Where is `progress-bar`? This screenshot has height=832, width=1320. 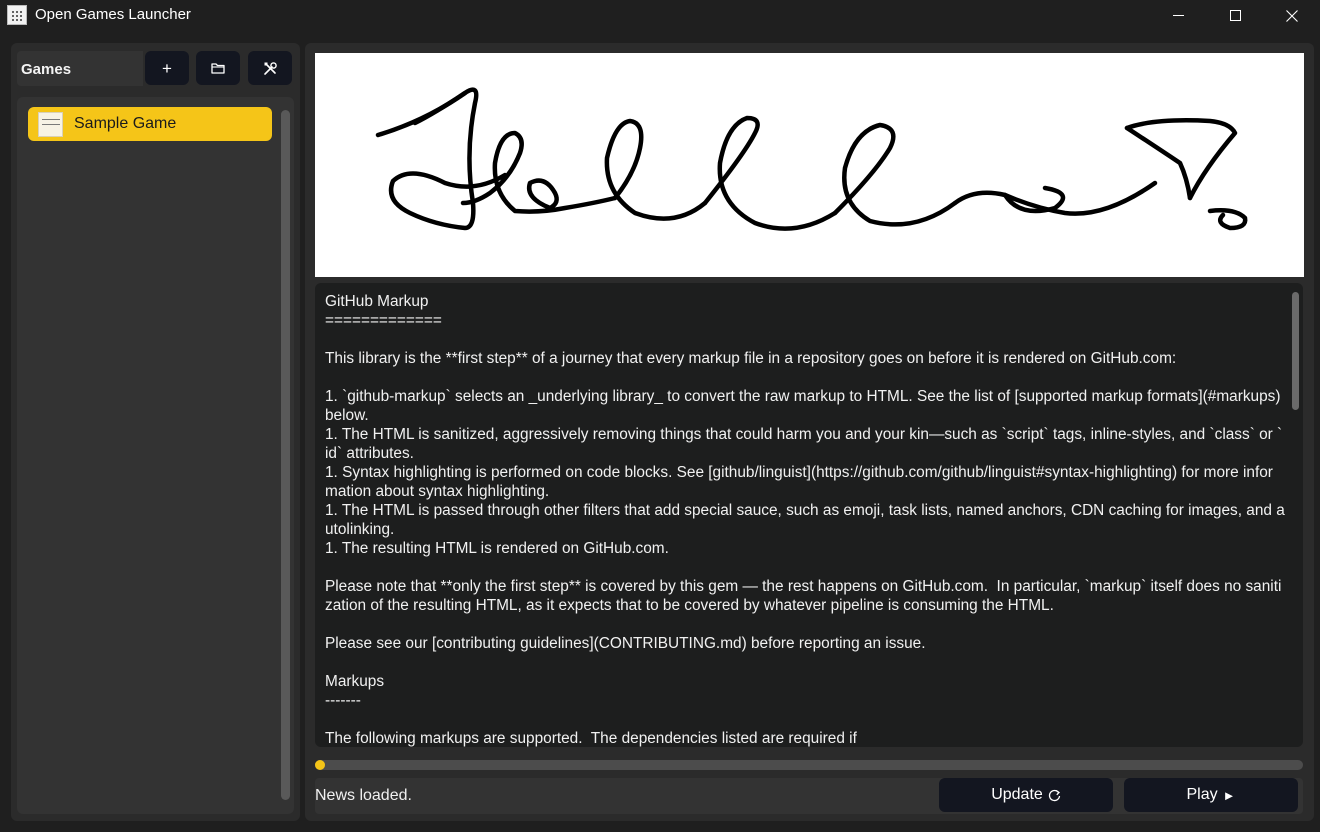 progress-bar is located at coordinates (809, 765).